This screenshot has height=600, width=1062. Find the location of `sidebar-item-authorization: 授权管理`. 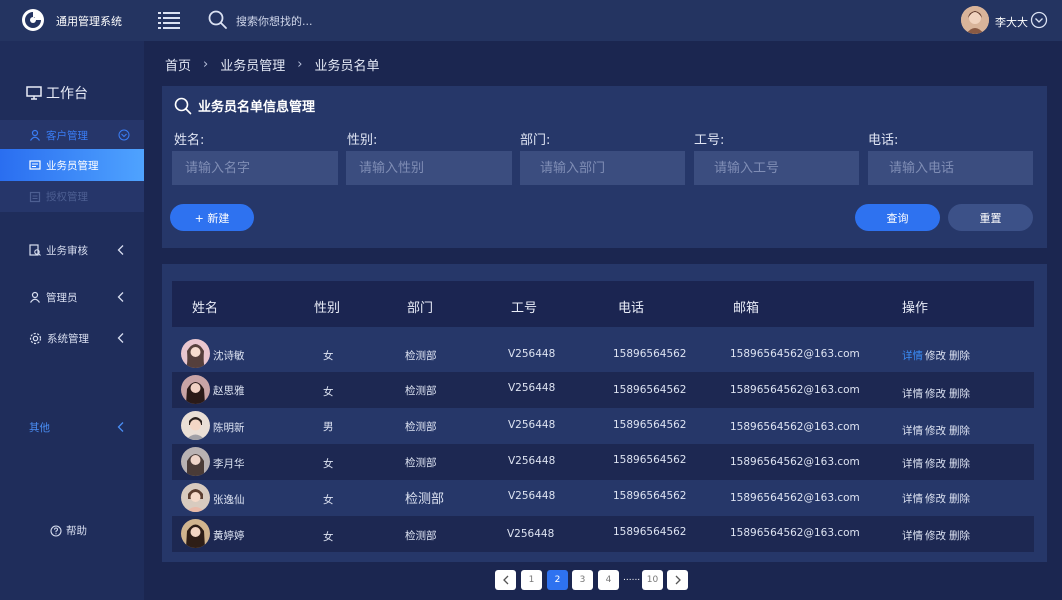

sidebar-item-authorization: 授权管理 is located at coordinates (72, 196).